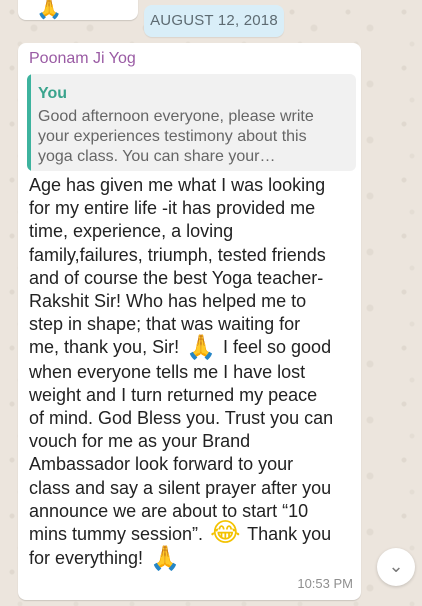  What do you see at coordinates (289, 534) in the screenshot?
I see `message-text-segment: Thank you` at bounding box center [289, 534].